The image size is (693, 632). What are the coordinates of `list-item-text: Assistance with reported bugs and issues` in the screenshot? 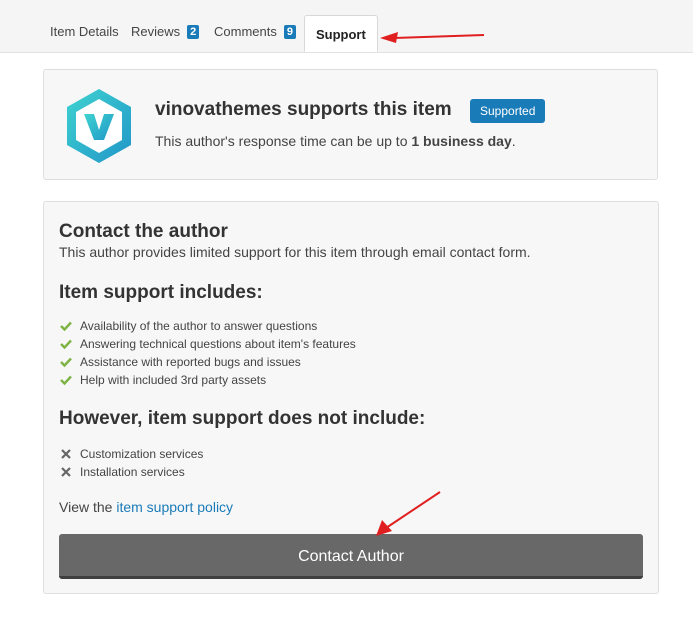 It's located at (190, 362).